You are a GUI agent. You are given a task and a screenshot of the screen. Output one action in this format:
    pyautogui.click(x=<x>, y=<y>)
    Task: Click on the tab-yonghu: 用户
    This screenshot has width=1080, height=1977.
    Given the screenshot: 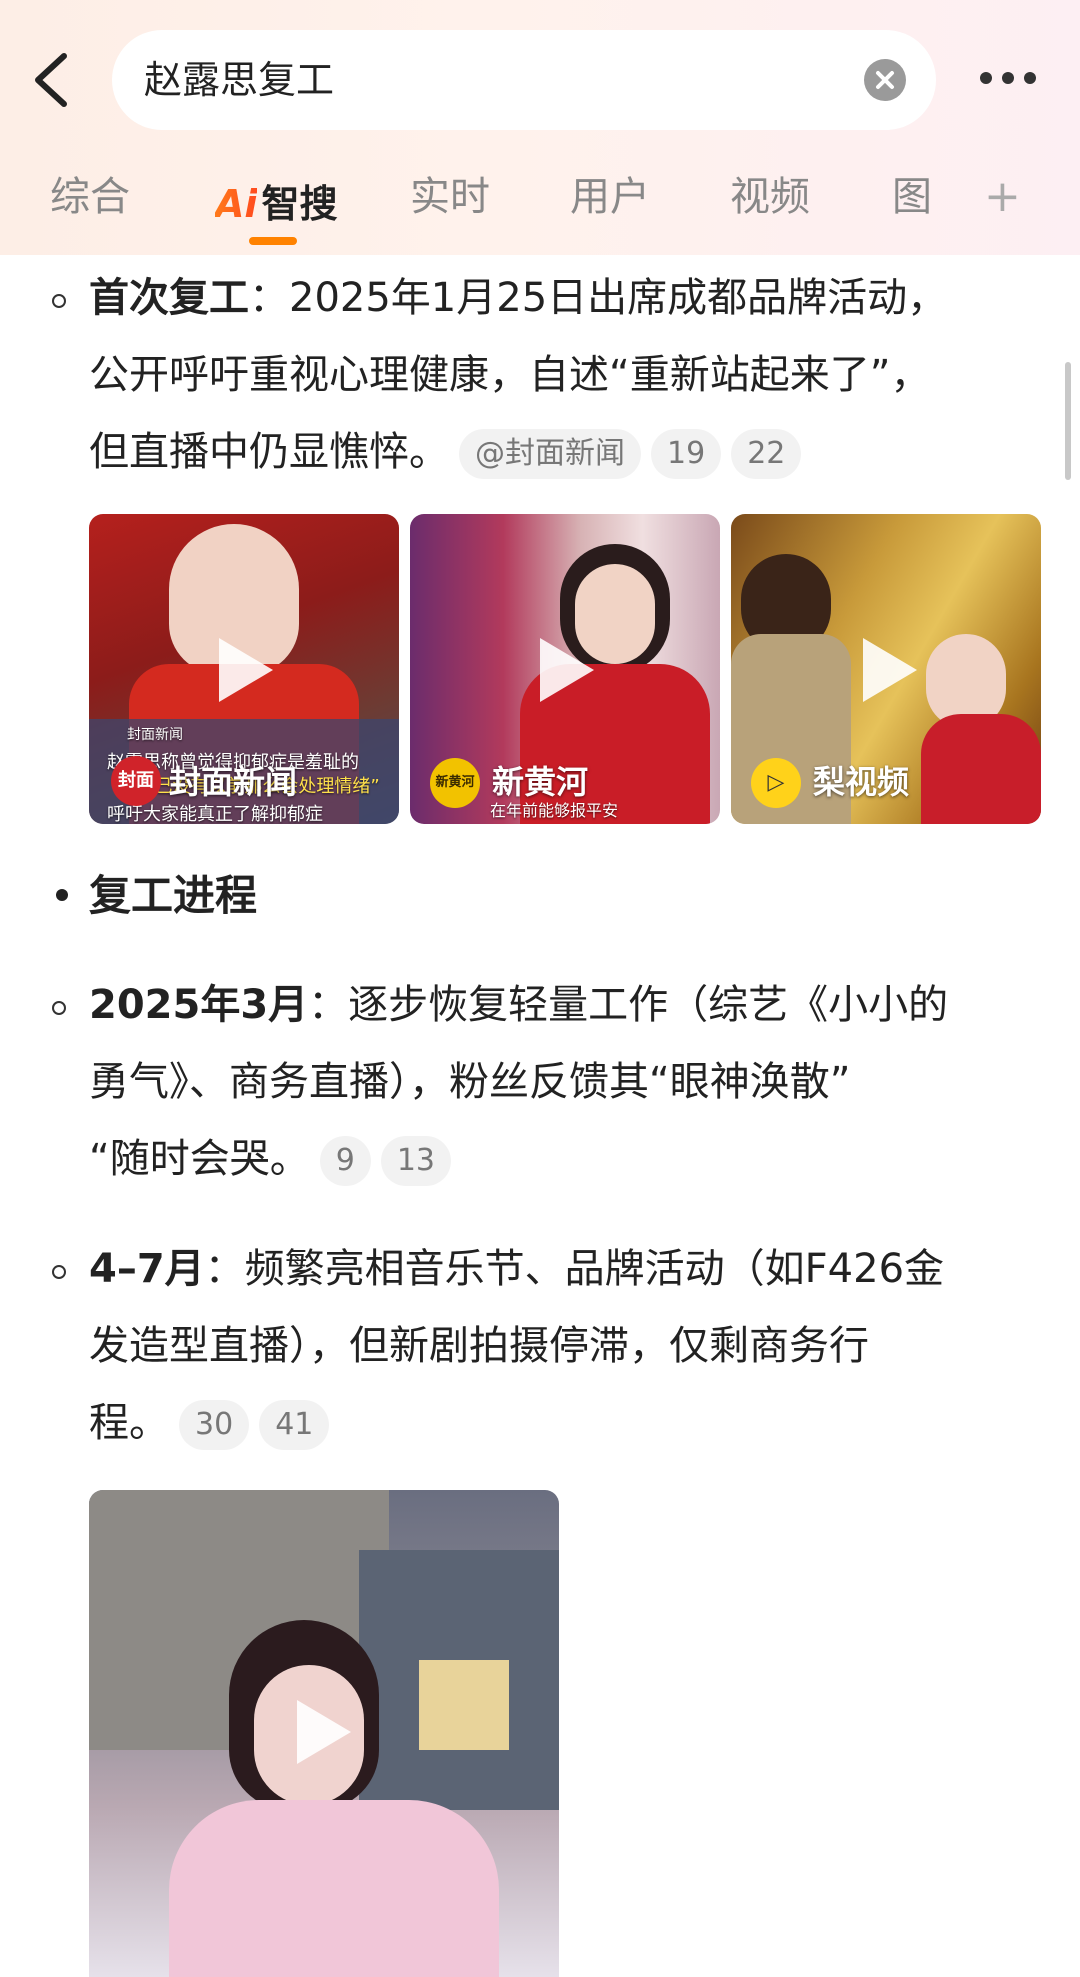 What is the action you would take?
    pyautogui.click(x=610, y=197)
    